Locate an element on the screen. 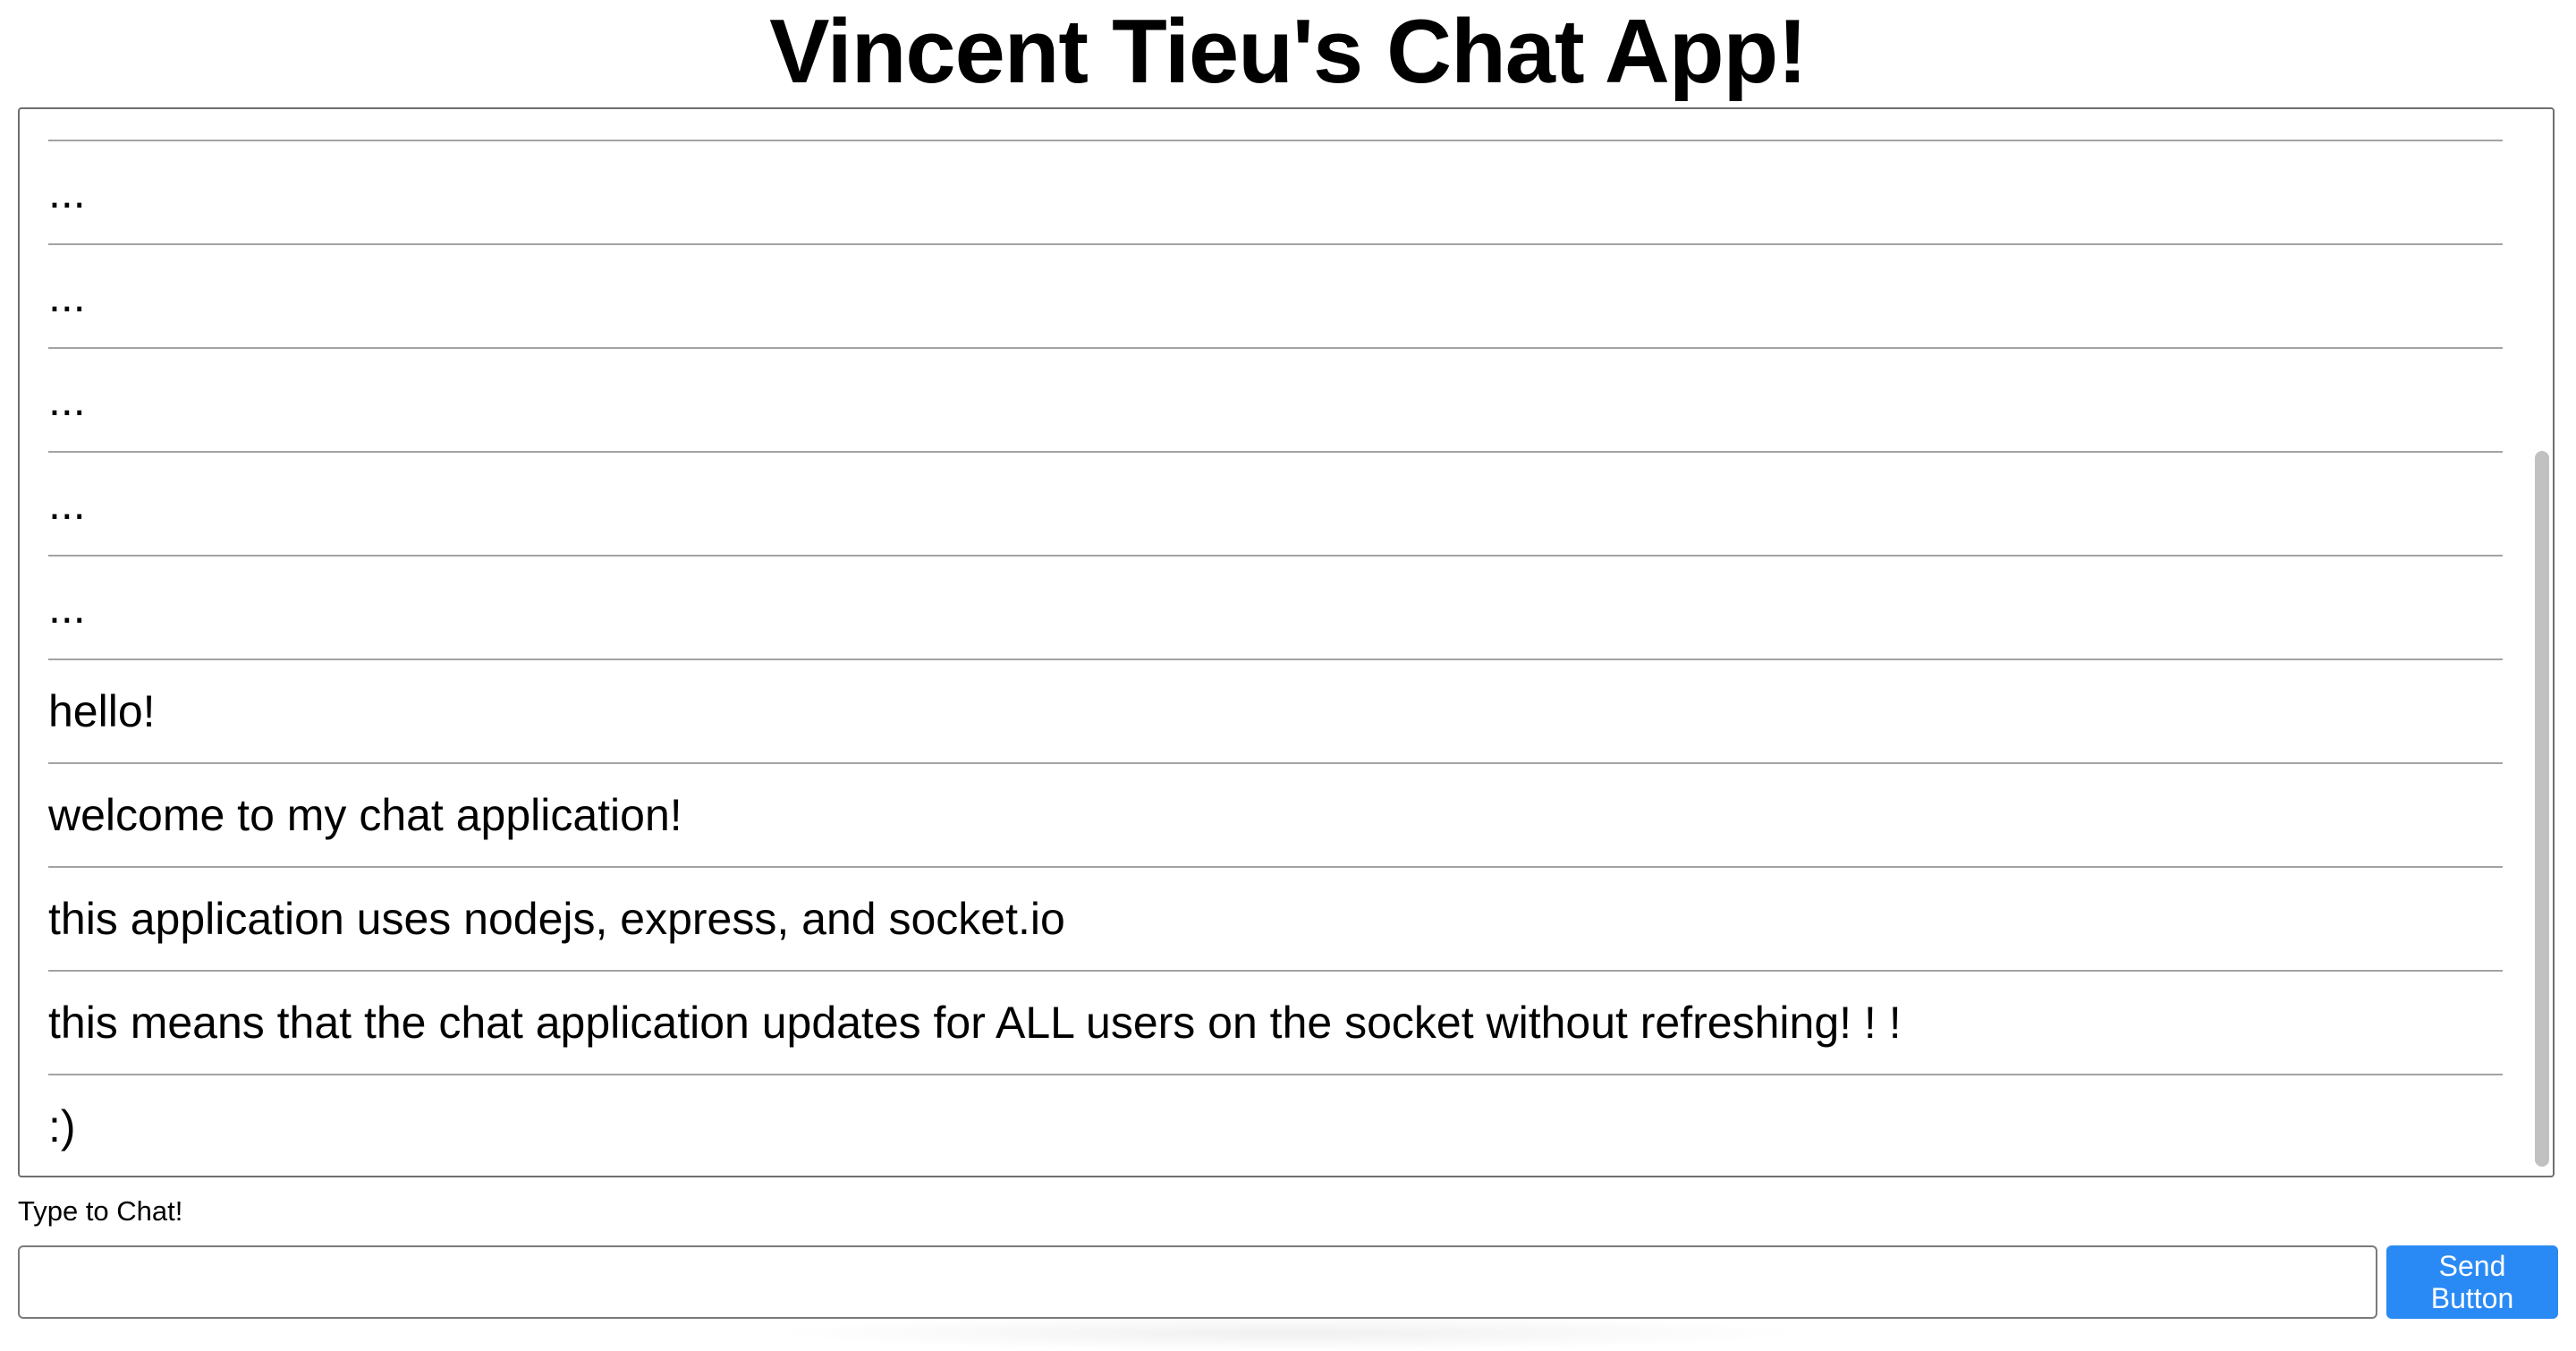  bottom-shadow is located at coordinates (1288, 1333).